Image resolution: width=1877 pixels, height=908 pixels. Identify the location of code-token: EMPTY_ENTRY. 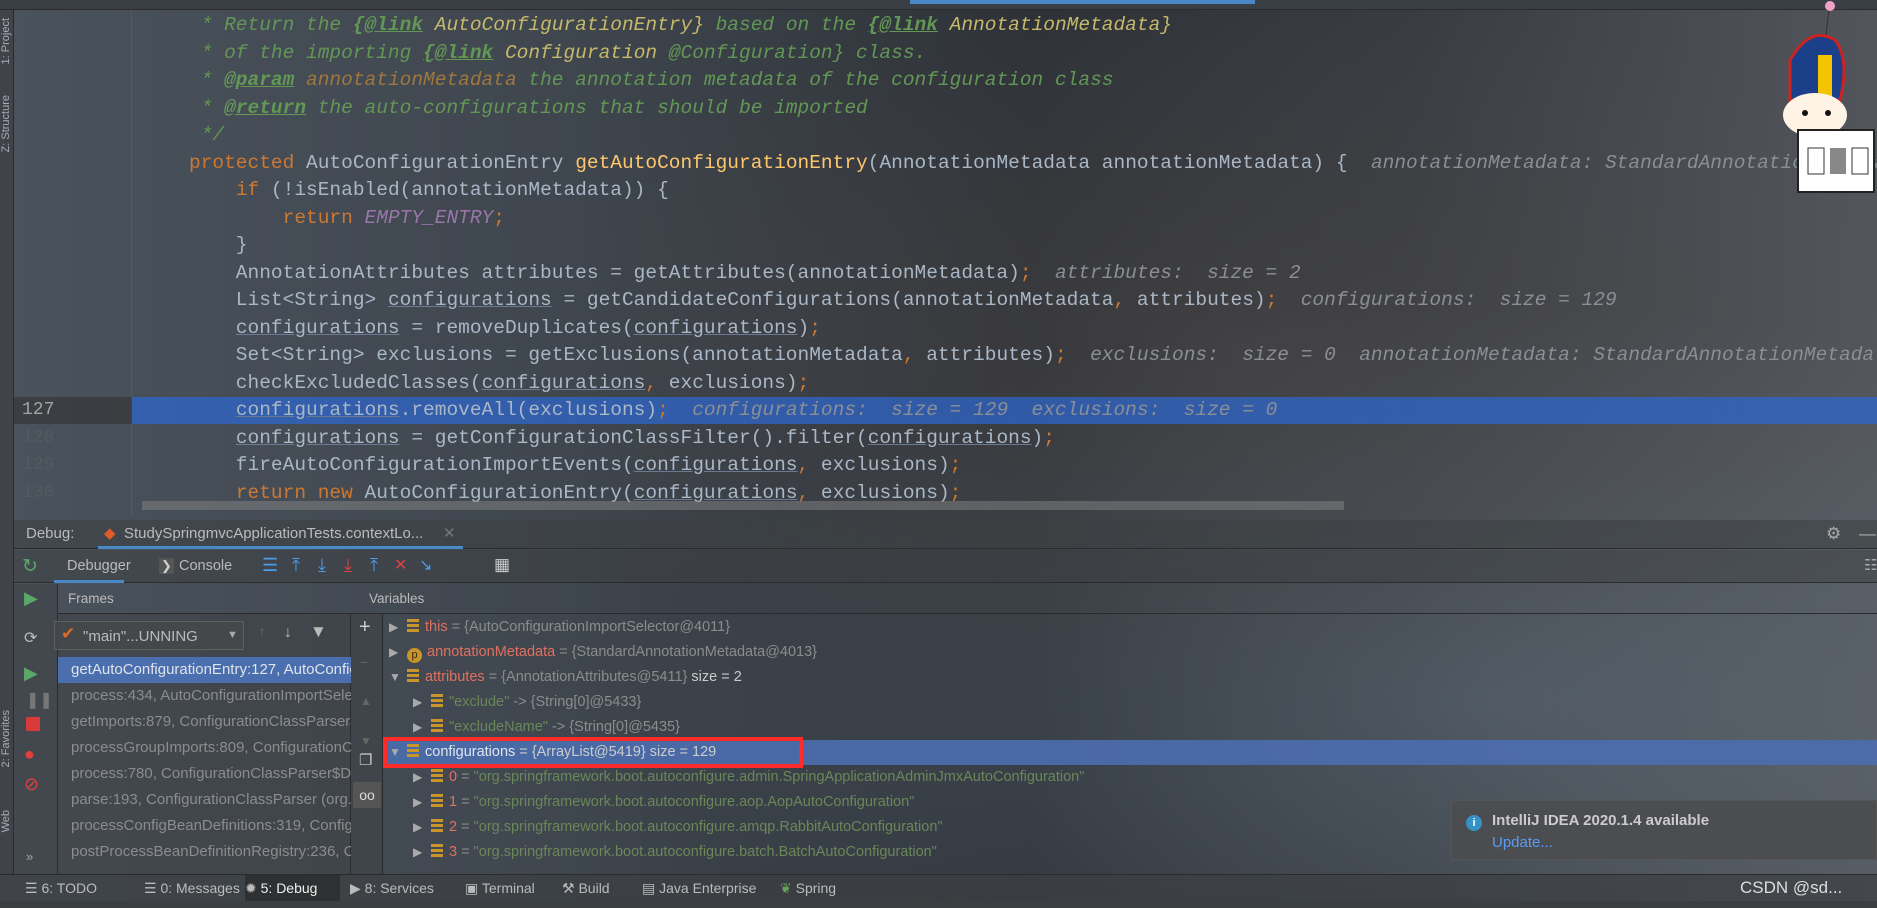
(429, 217).